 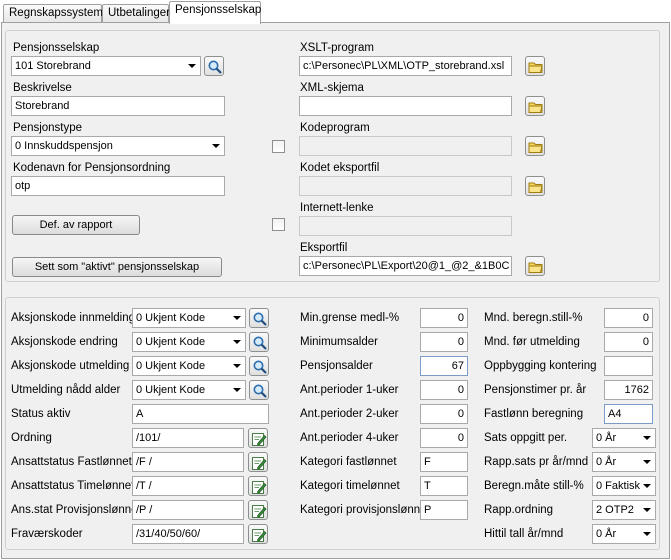 I want to click on ansattstatus-timelonnet-input: /T /, so click(x=188, y=486).